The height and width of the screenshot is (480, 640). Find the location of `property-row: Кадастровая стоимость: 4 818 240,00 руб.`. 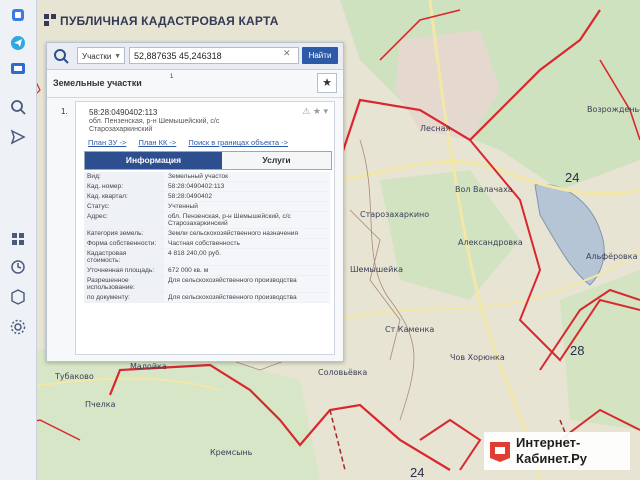

property-row: Кадастровая стоимость: 4 818 240,00 руб. is located at coordinates (207, 257).